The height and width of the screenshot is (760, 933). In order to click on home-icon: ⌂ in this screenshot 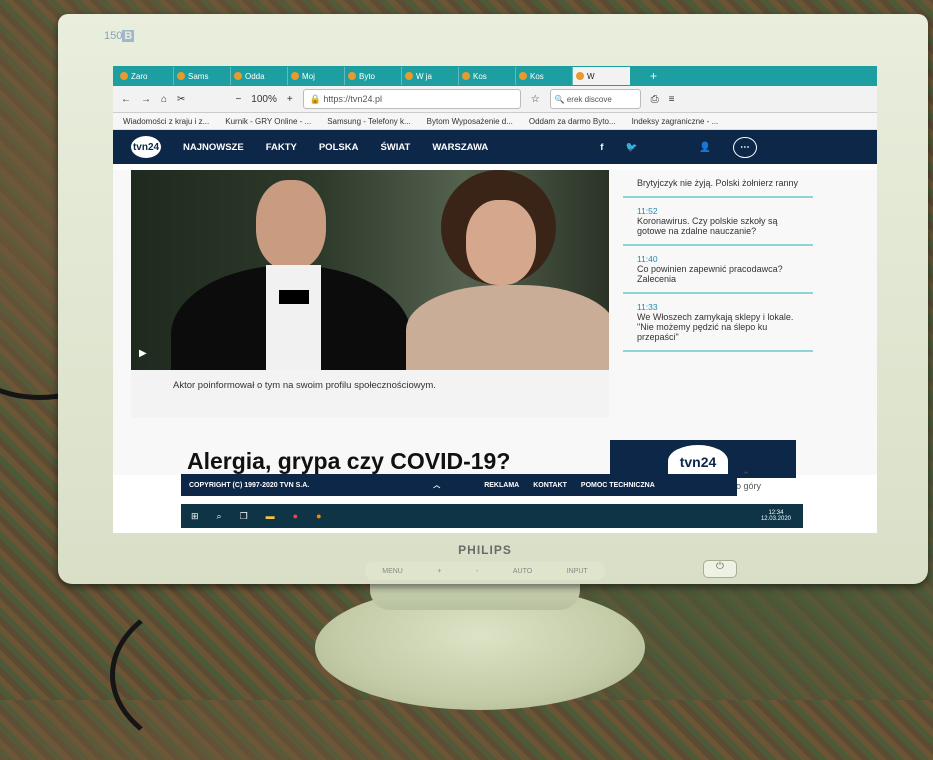, I will do `click(164, 99)`.